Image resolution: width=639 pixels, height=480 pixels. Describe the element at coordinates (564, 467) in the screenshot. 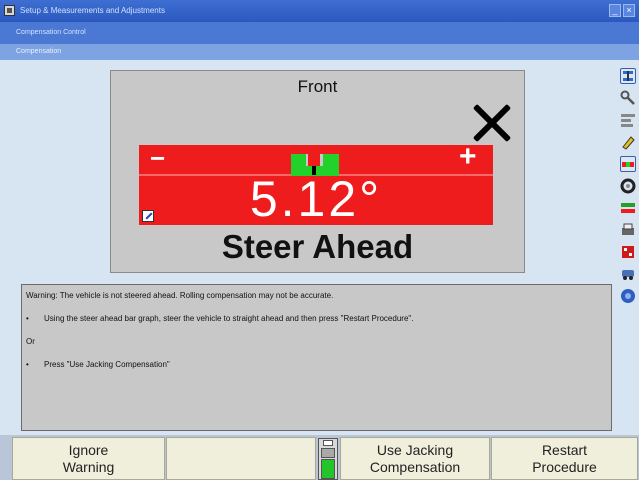

I see `restart-line-2: Procedure` at that location.